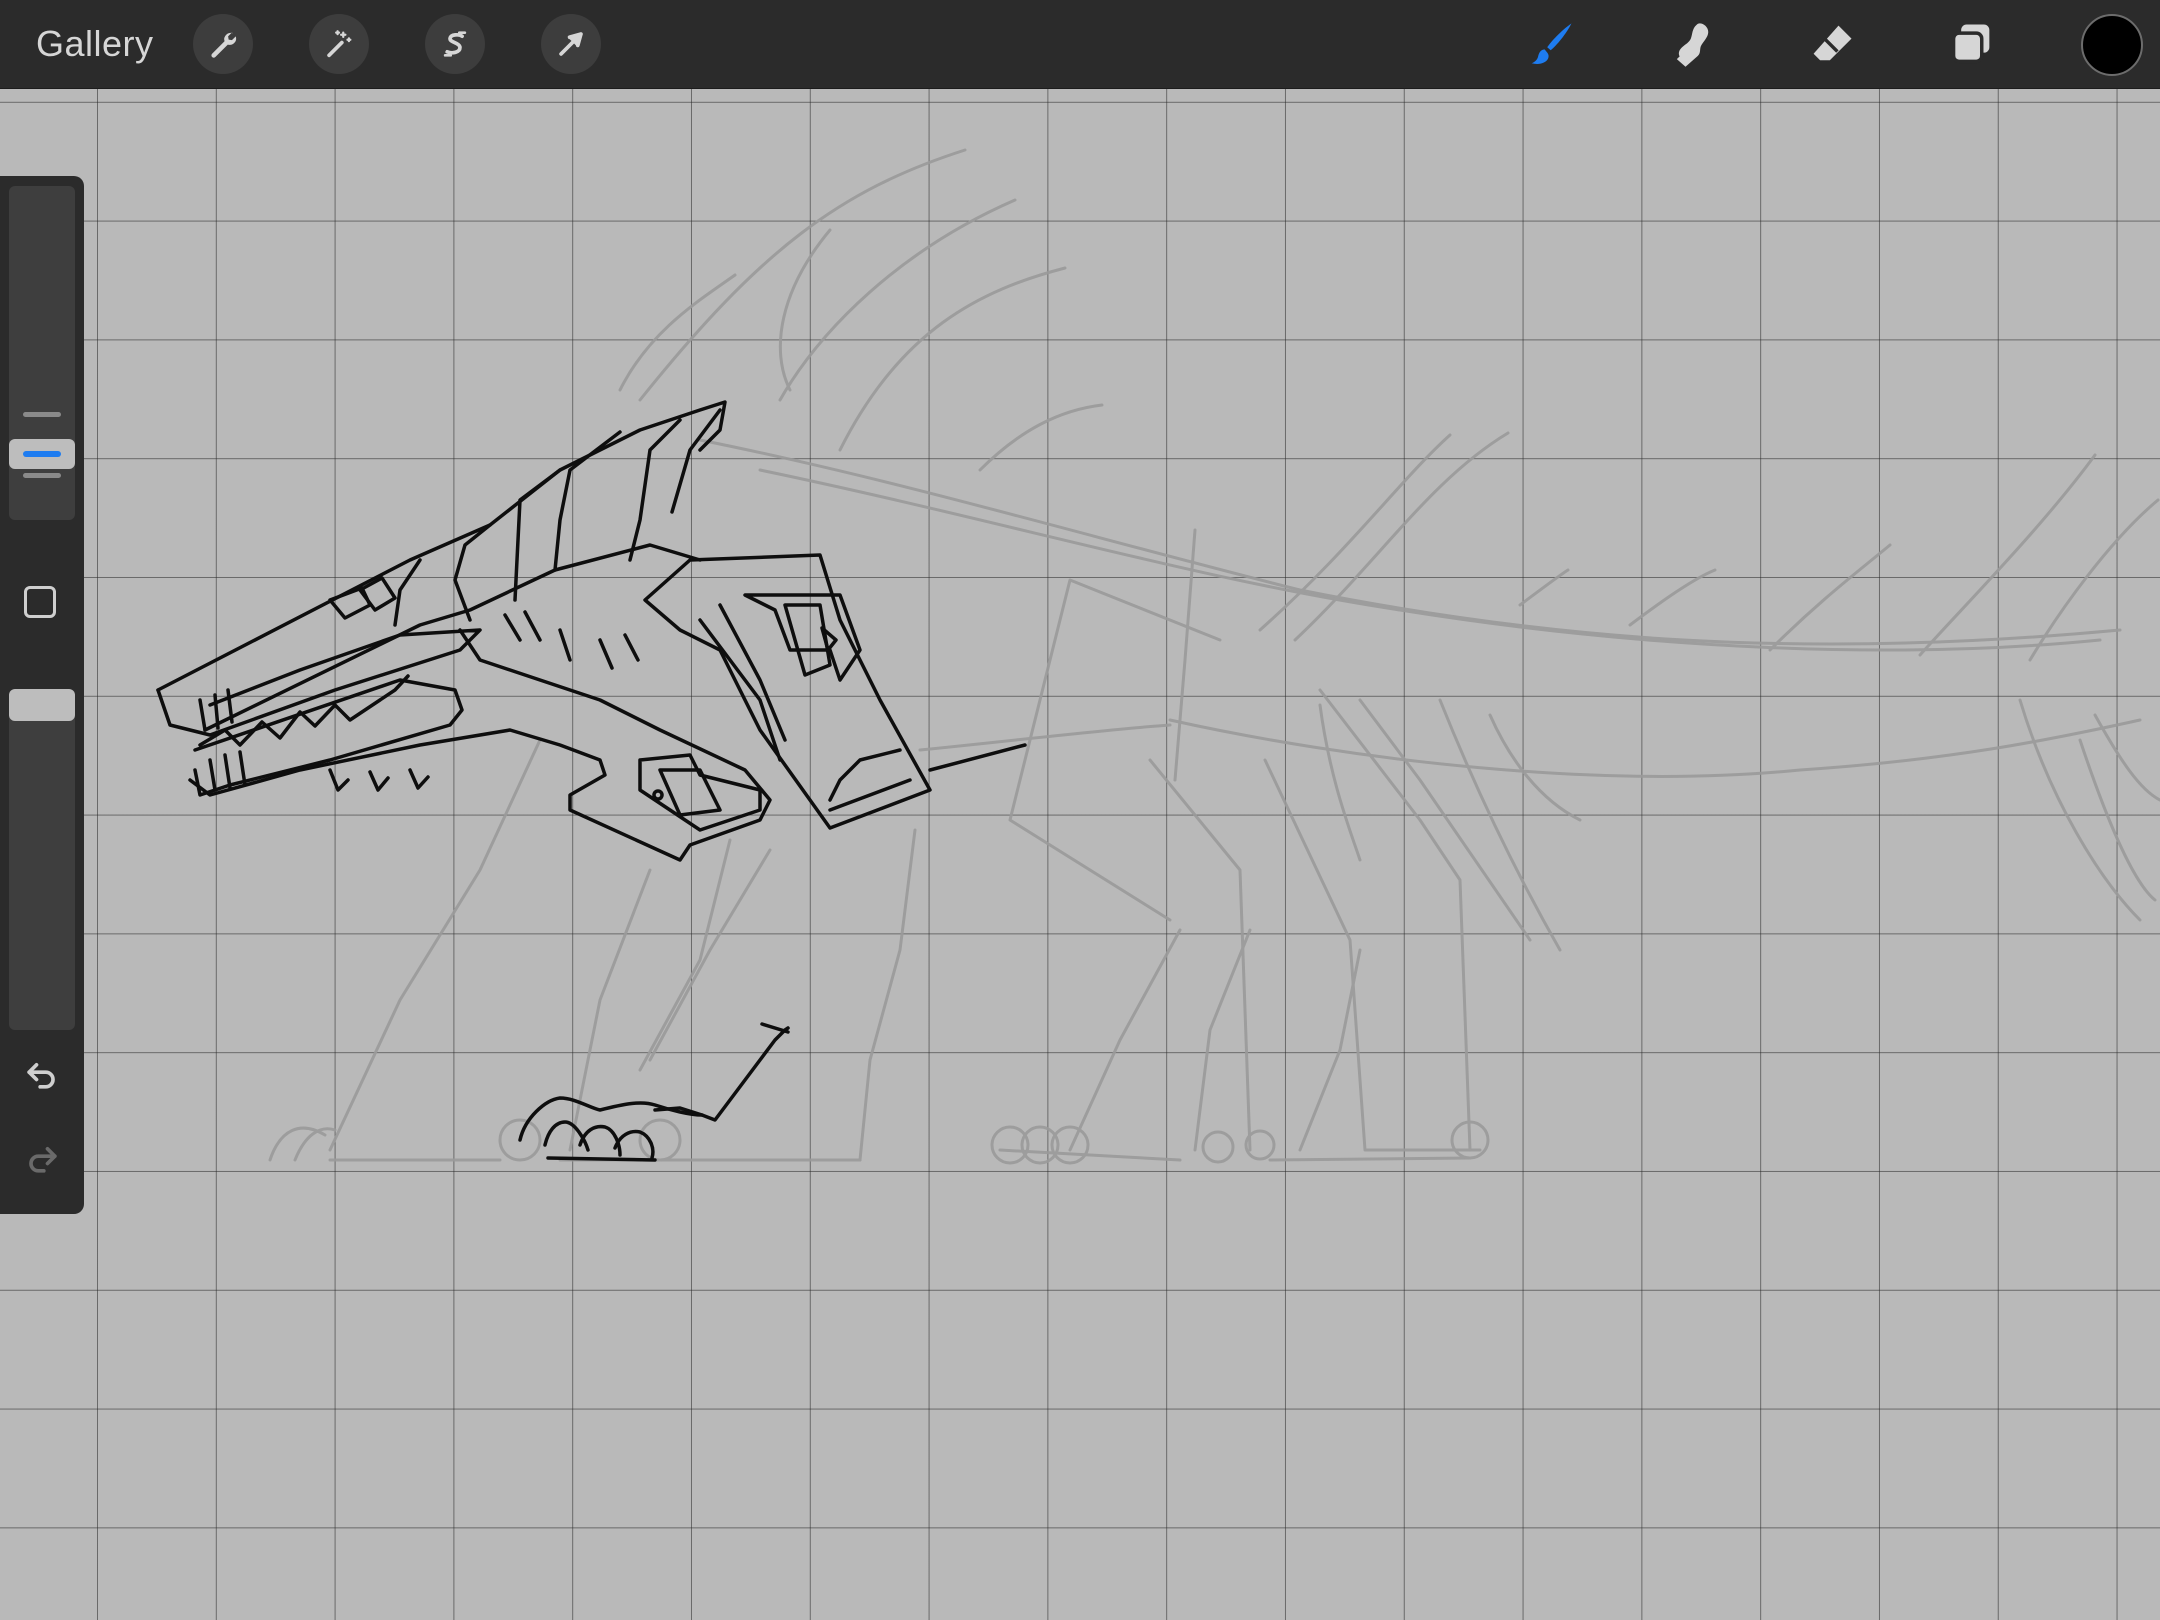 Image resolution: width=2160 pixels, height=1620 pixels. I want to click on transform-button, so click(571, 44).